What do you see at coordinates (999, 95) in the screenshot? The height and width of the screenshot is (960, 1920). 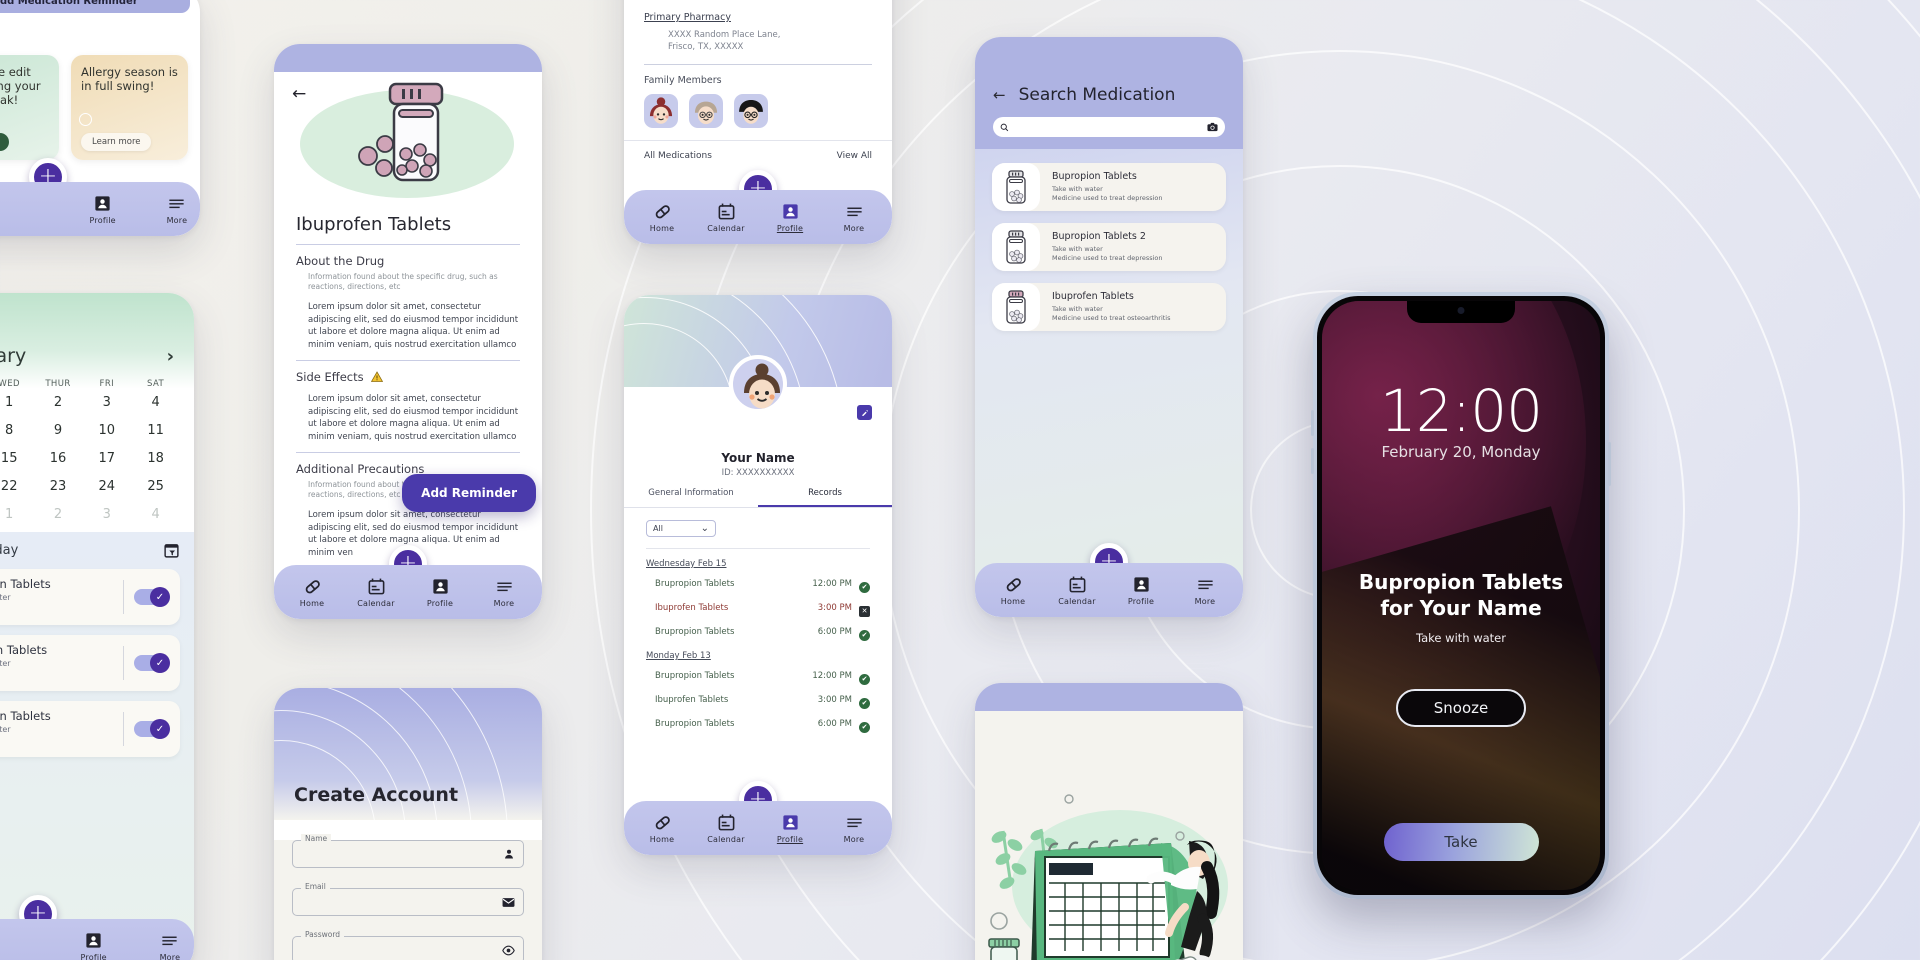 I see `back-button: ←` at bounding box center [999, 95].